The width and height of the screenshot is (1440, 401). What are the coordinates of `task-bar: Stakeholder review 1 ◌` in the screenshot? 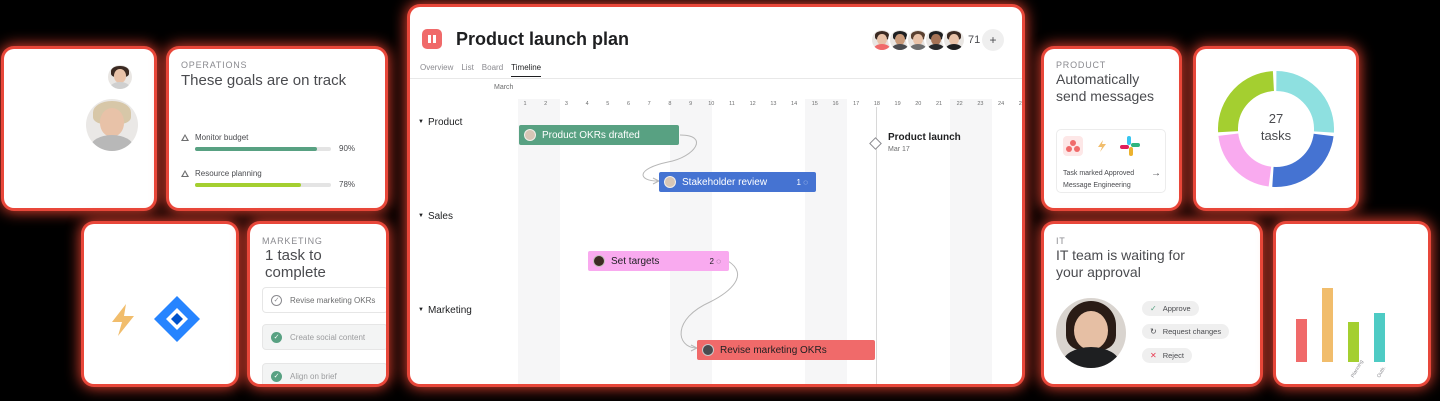 It's located at (737, 182).